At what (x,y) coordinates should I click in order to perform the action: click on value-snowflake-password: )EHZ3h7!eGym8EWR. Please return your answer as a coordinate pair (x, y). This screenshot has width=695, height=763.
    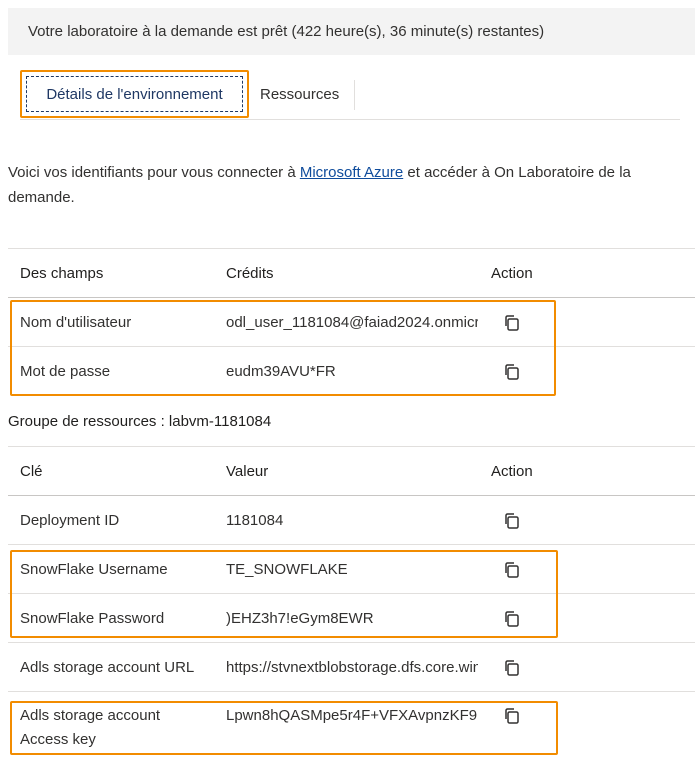
    Looking at the image, I should click on (300, 618).